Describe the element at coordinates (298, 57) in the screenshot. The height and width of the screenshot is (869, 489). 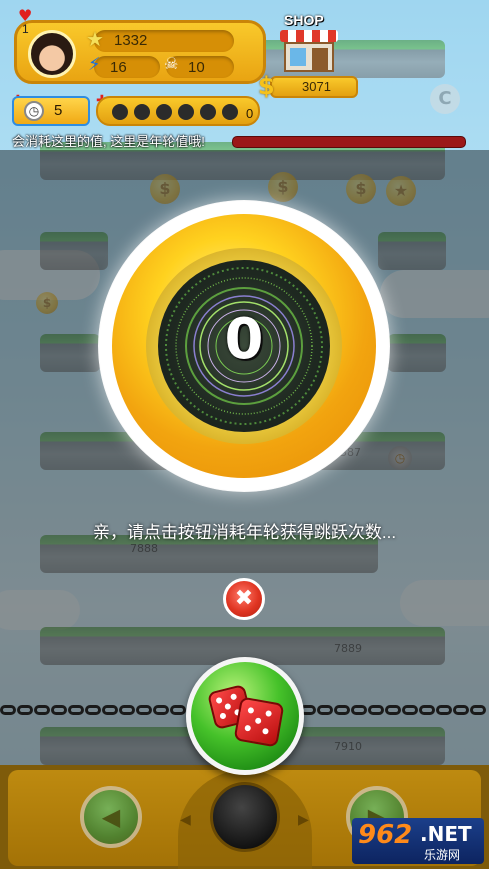
I see `shop-window` at that location.